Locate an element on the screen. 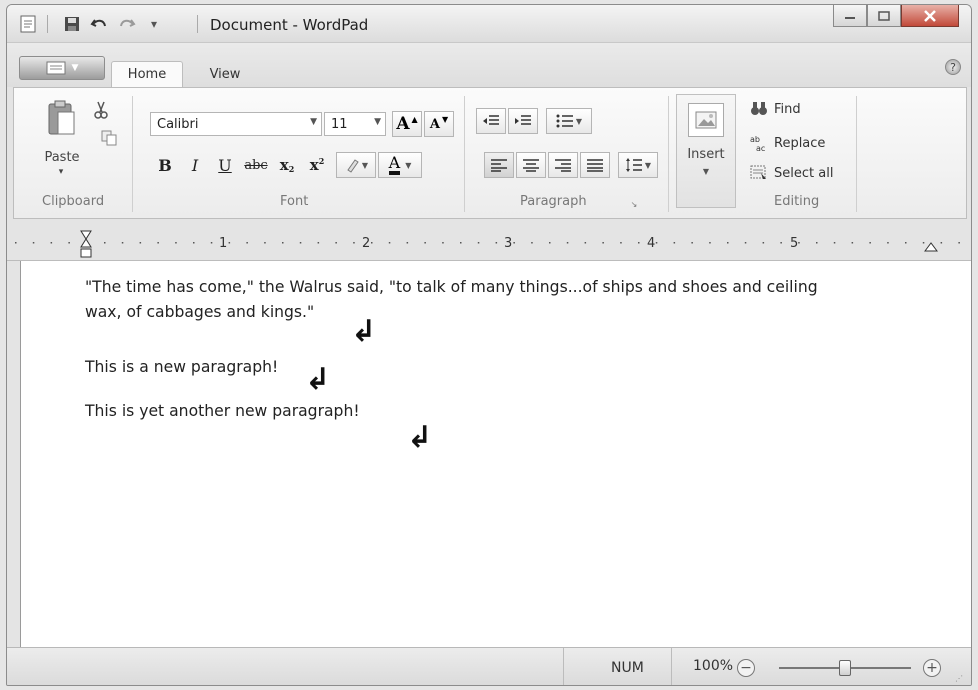 The width and height of the screenshot is (978, 690). title-separator is located at coordinates (47, 24).